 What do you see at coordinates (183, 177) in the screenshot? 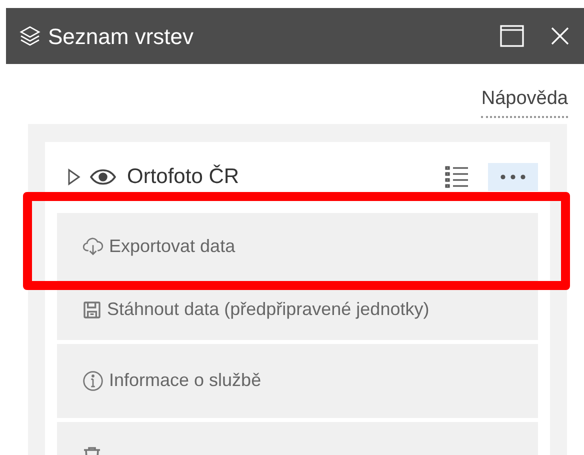
I see `layer-name: Ortofoto ČR` at bounding box center [183, 177].